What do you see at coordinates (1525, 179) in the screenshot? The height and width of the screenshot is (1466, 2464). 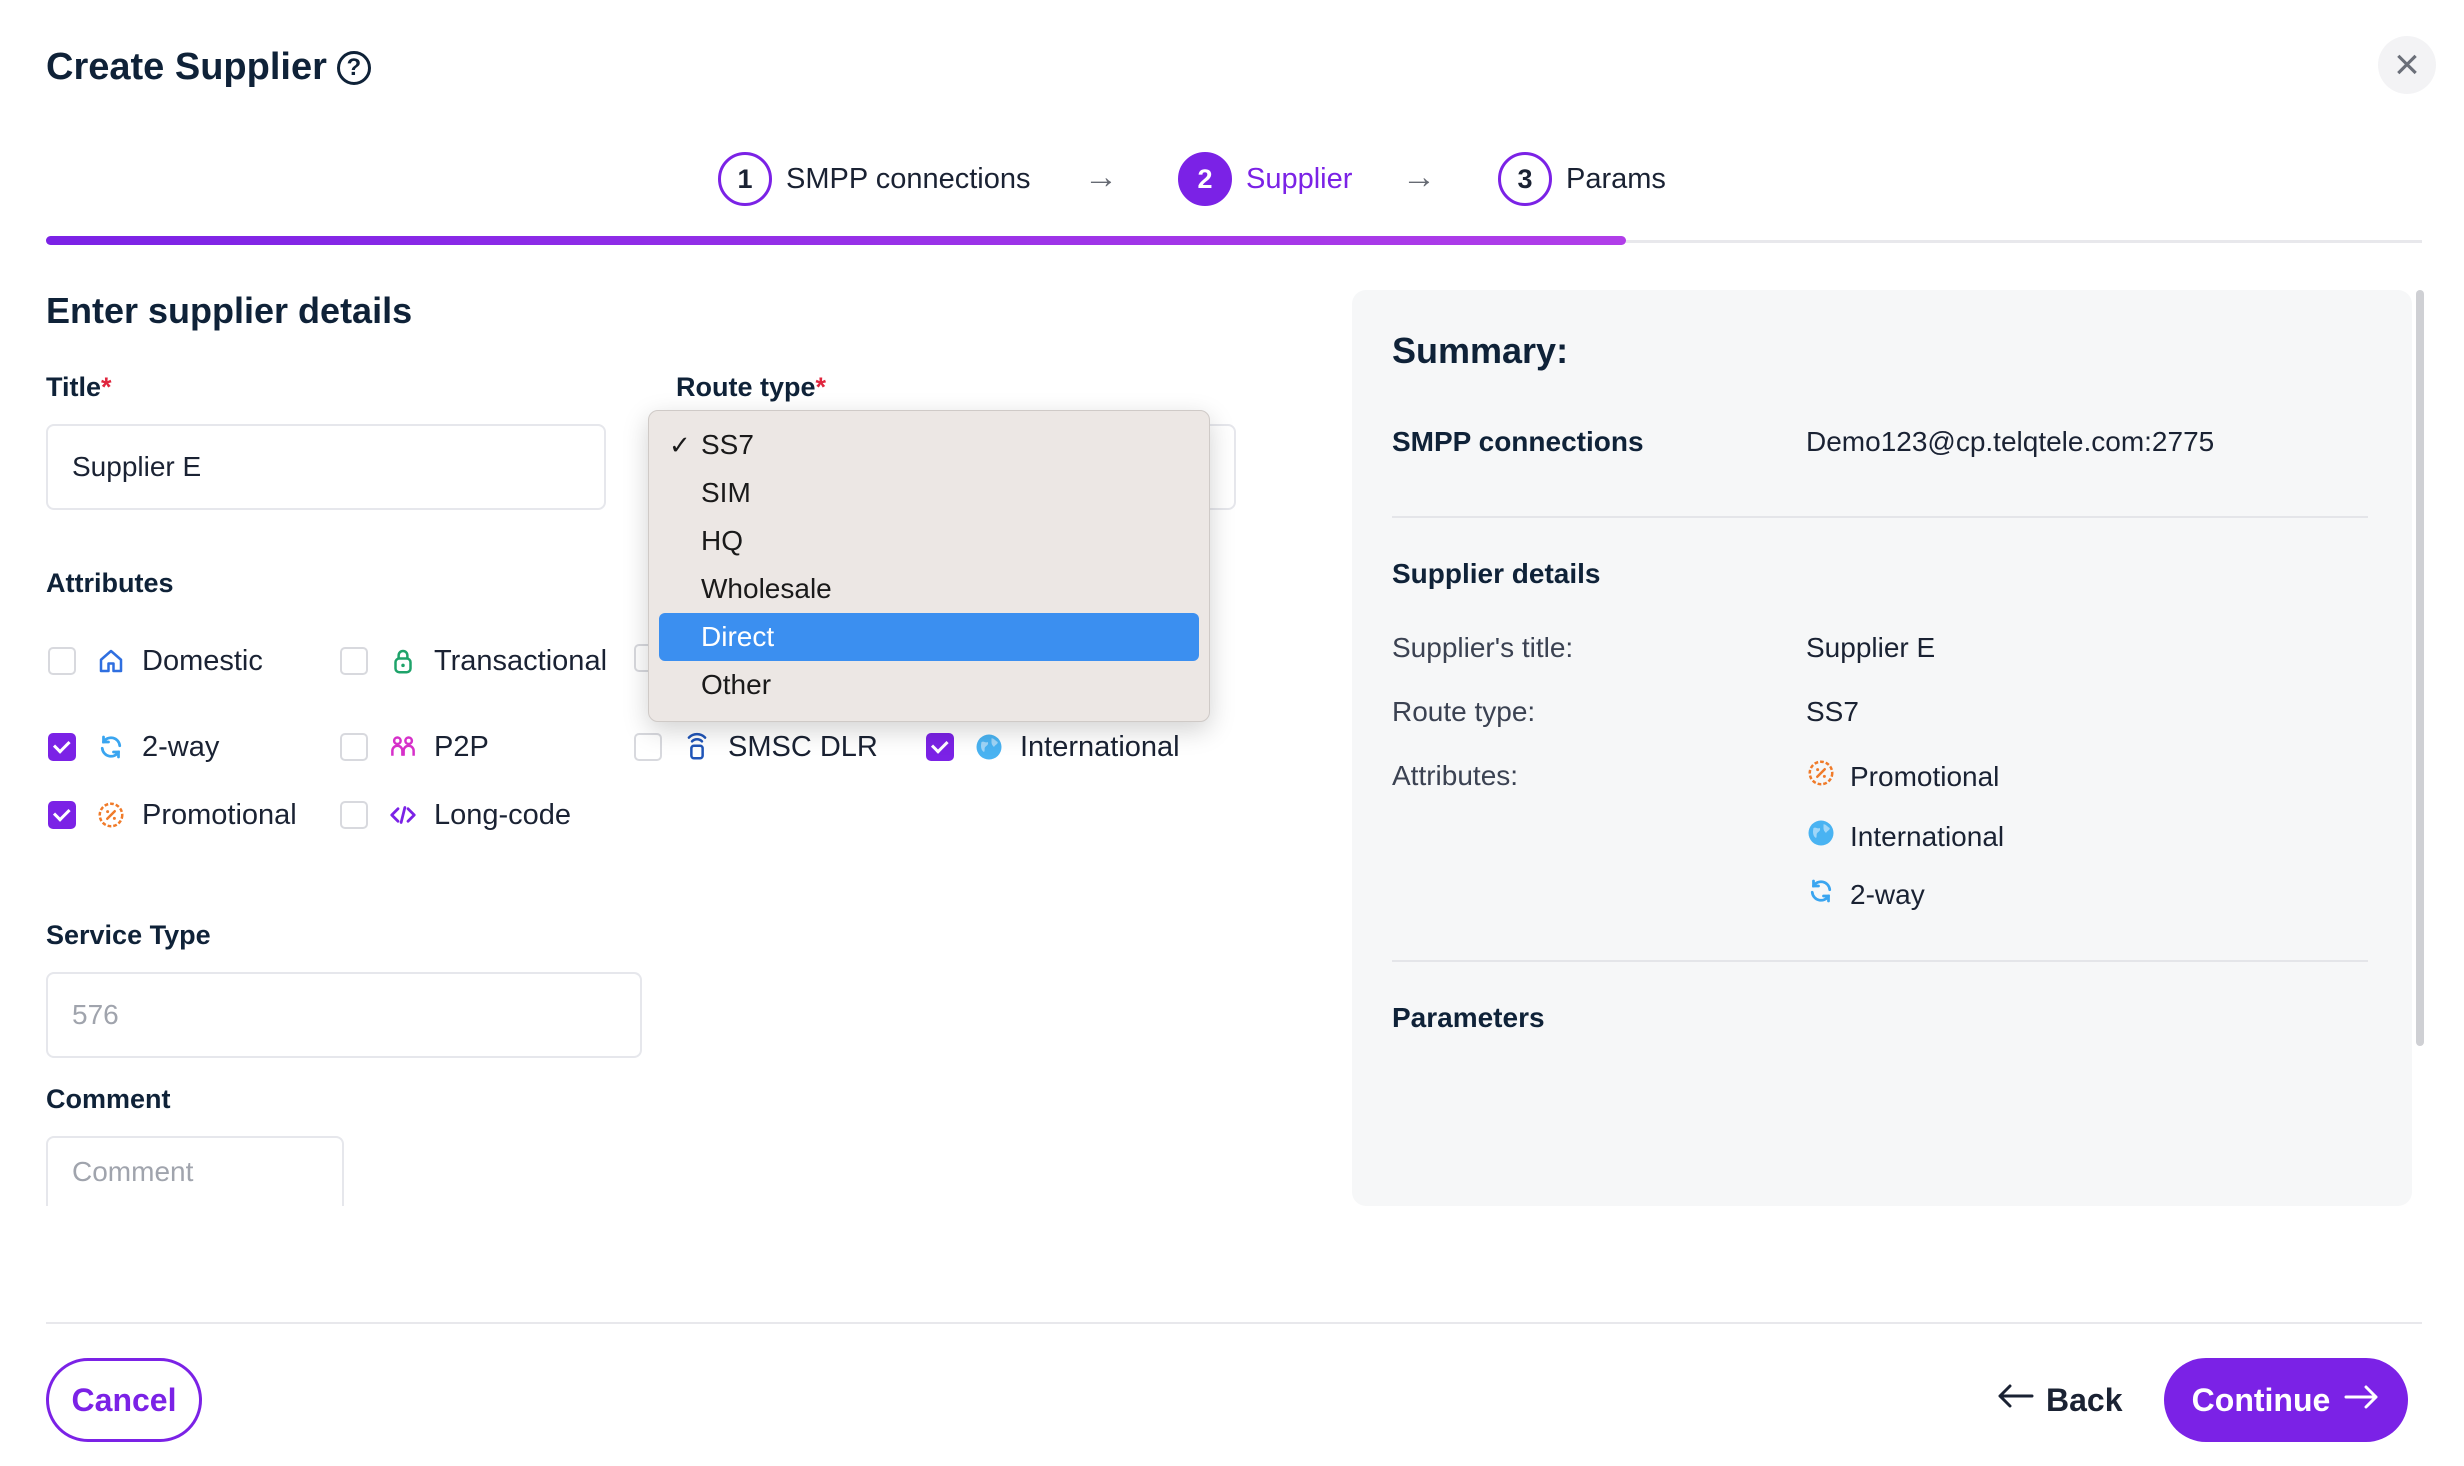 I see `step-number: 3` at bounding box center [1525, 179].